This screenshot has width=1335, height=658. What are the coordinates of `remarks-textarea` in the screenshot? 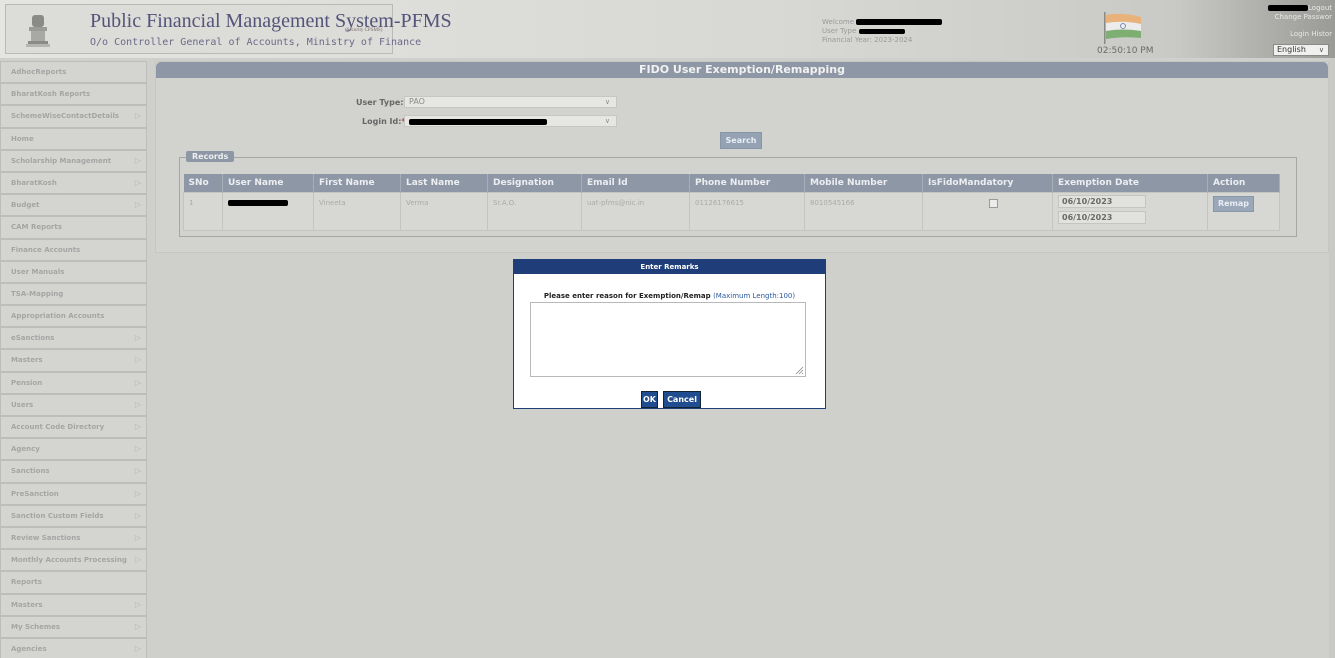 It's located at (668, 339).